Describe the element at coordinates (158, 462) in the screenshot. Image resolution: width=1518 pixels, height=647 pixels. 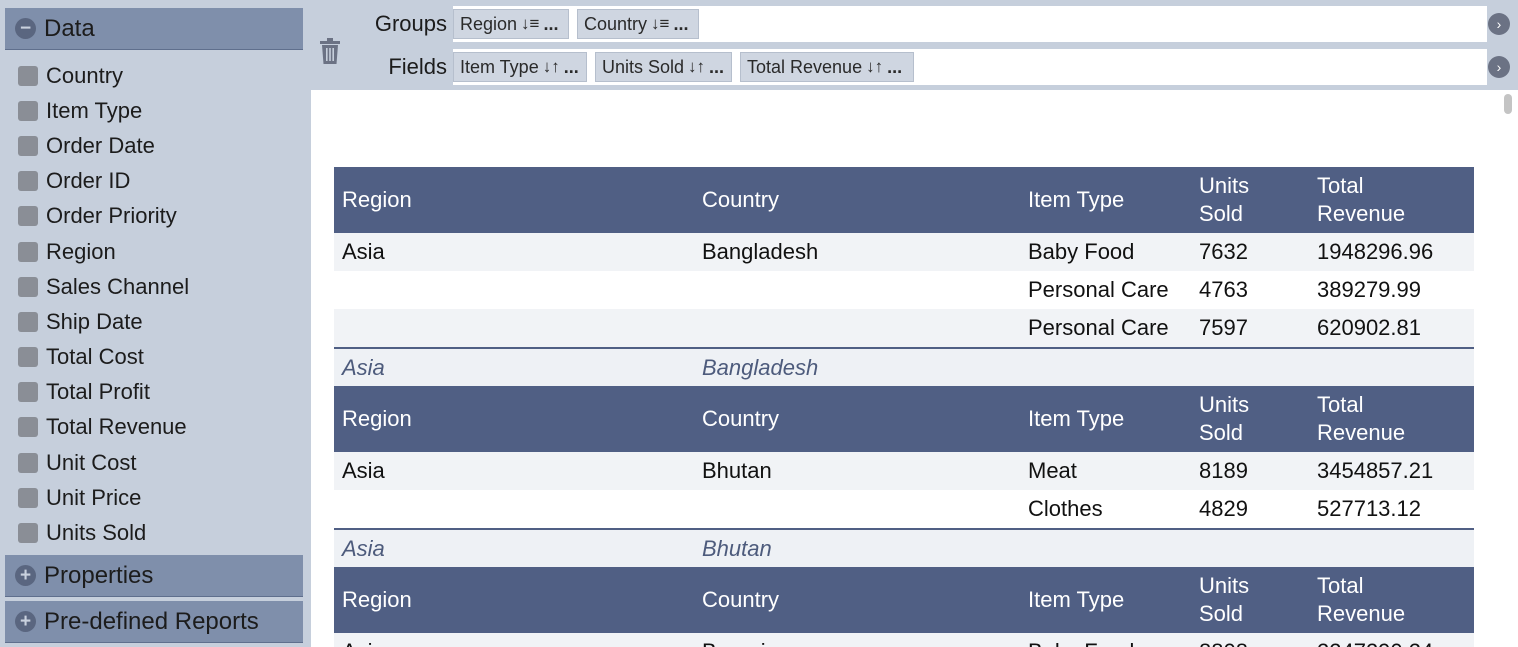
I see `field-item: Unit Cost` at that location.